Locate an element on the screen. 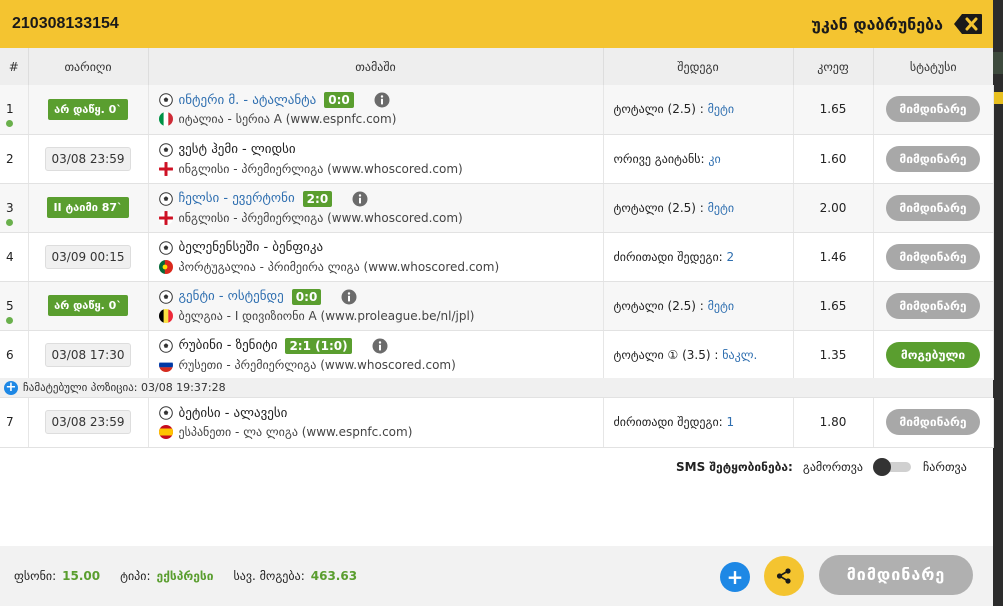 This screenshot has width=1003, height=606. bet-pick: 1 is located at coordinates (730, 422).